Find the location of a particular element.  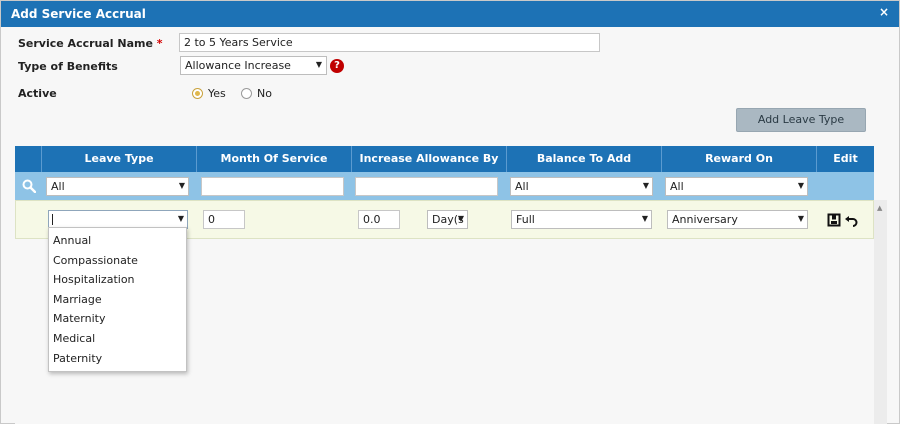

active-no-label: No is located at coordinates (264, 93).